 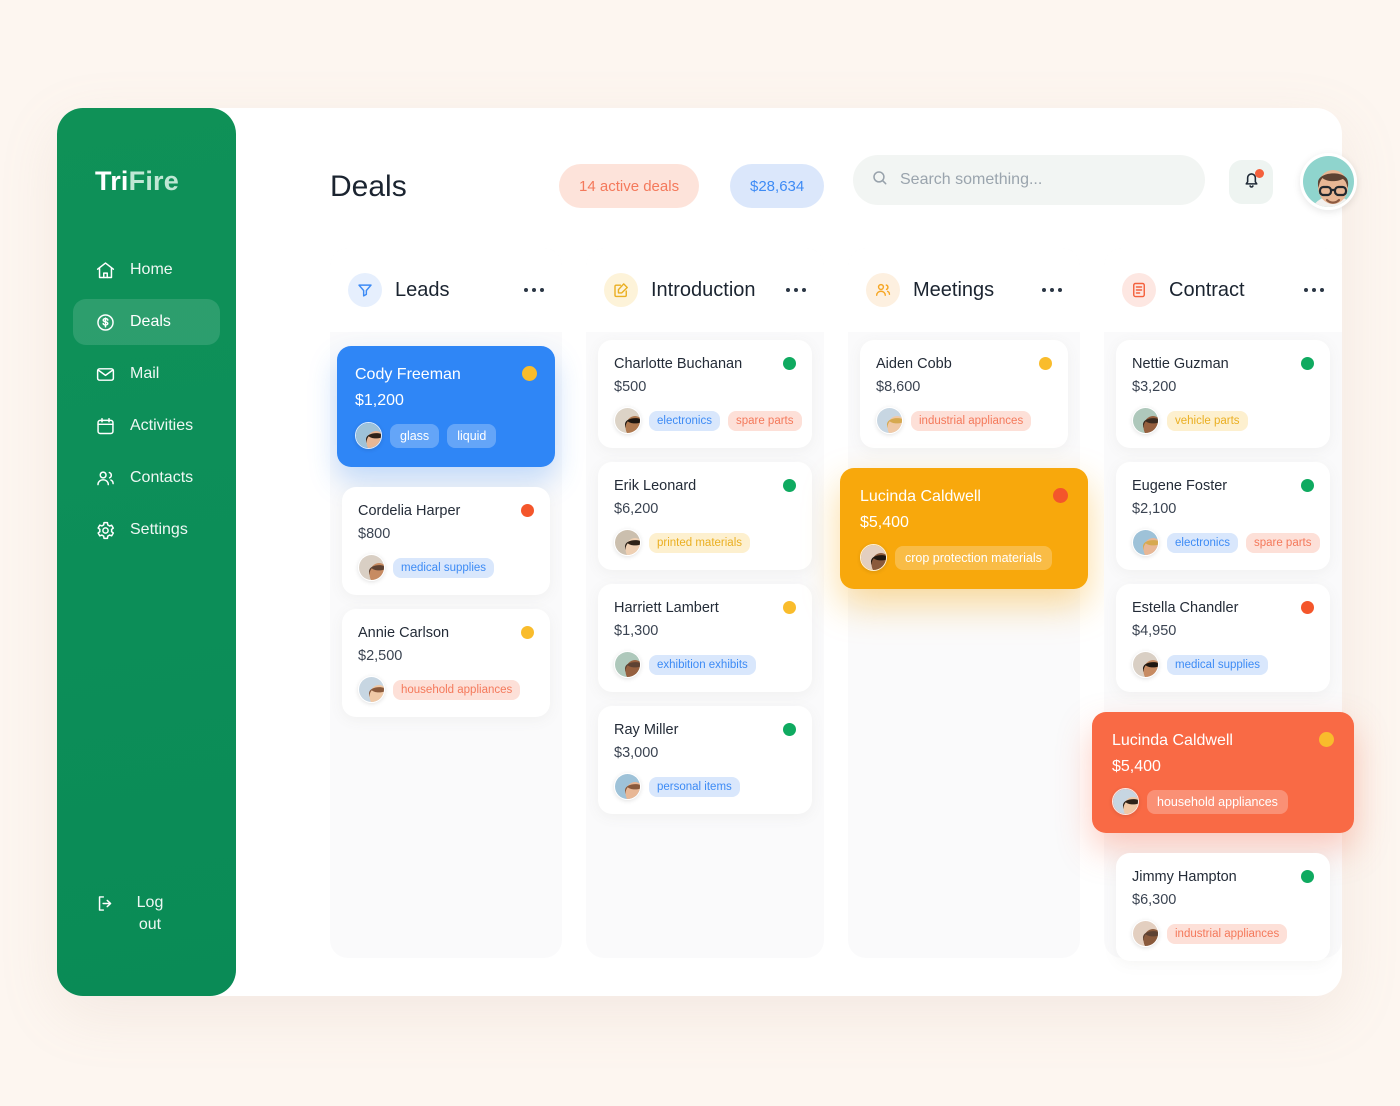 What do you see at coordinates (630, 387) in the screenshot?
I see `deal-amount: $500` at bounding box center [630, 387].